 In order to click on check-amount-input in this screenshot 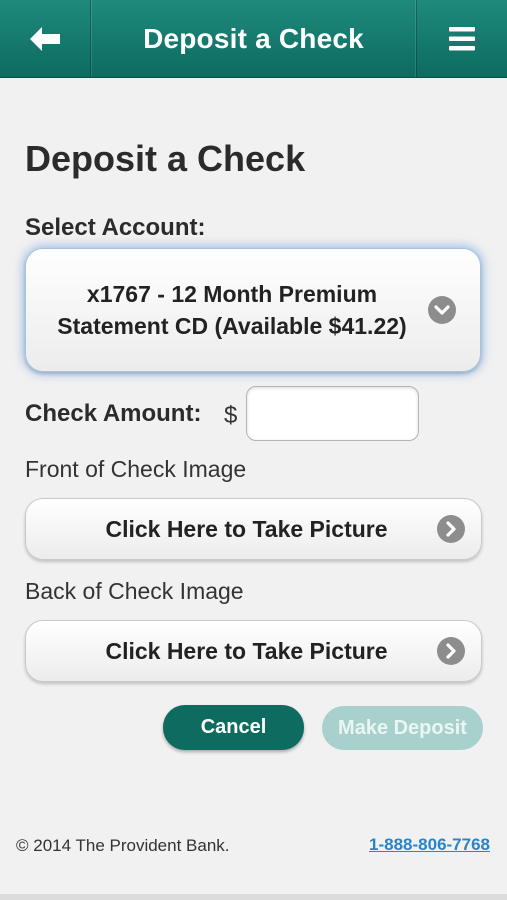, I will do `click(332, 413)`.